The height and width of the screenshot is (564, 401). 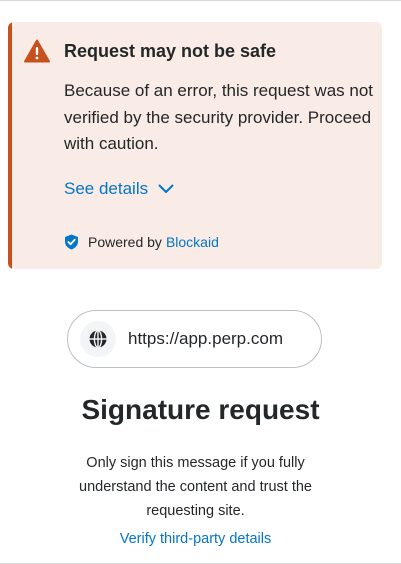 I want to click on verify-third-party-link: Verify third-party details, so click(x=195, y=539).